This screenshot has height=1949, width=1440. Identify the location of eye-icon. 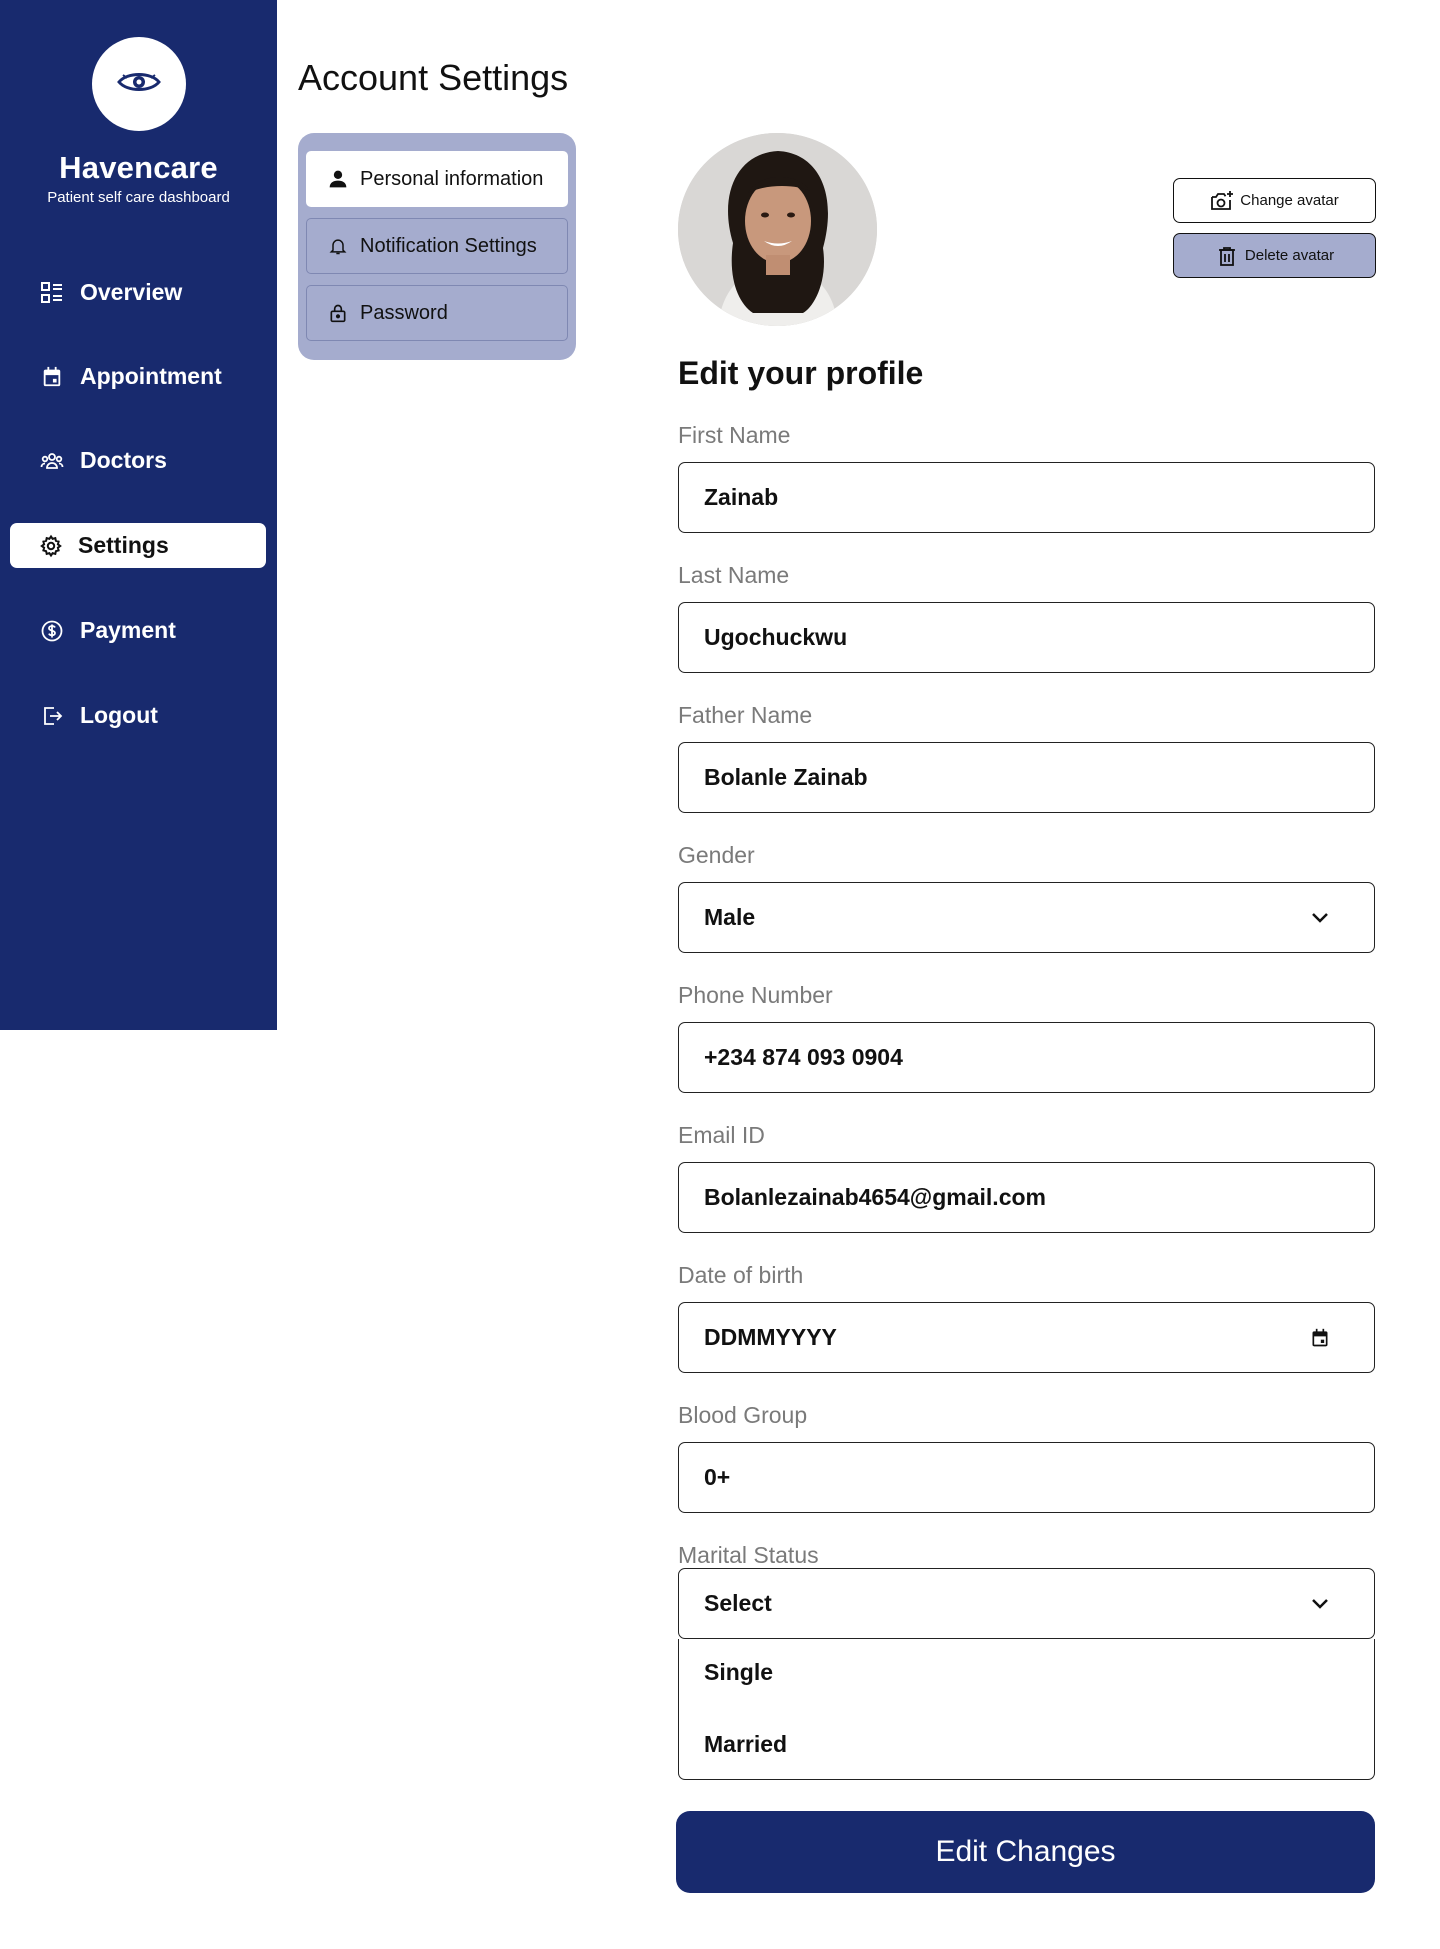
(139, 84).